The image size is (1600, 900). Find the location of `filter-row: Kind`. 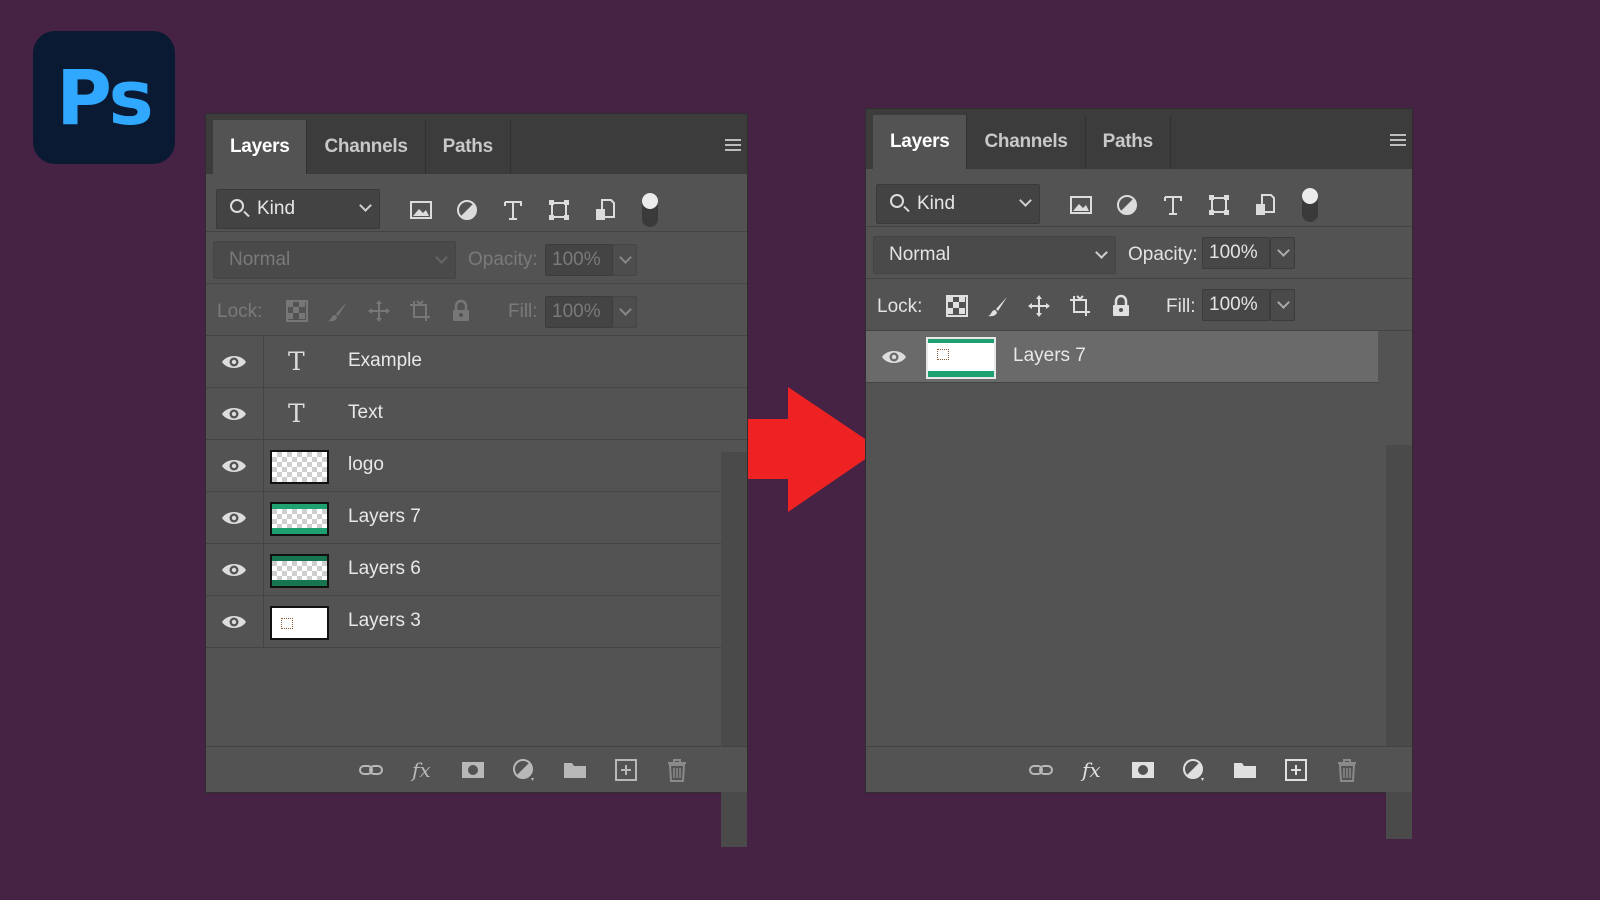

filter-row: Kind is located at coordinates (1139, 198).